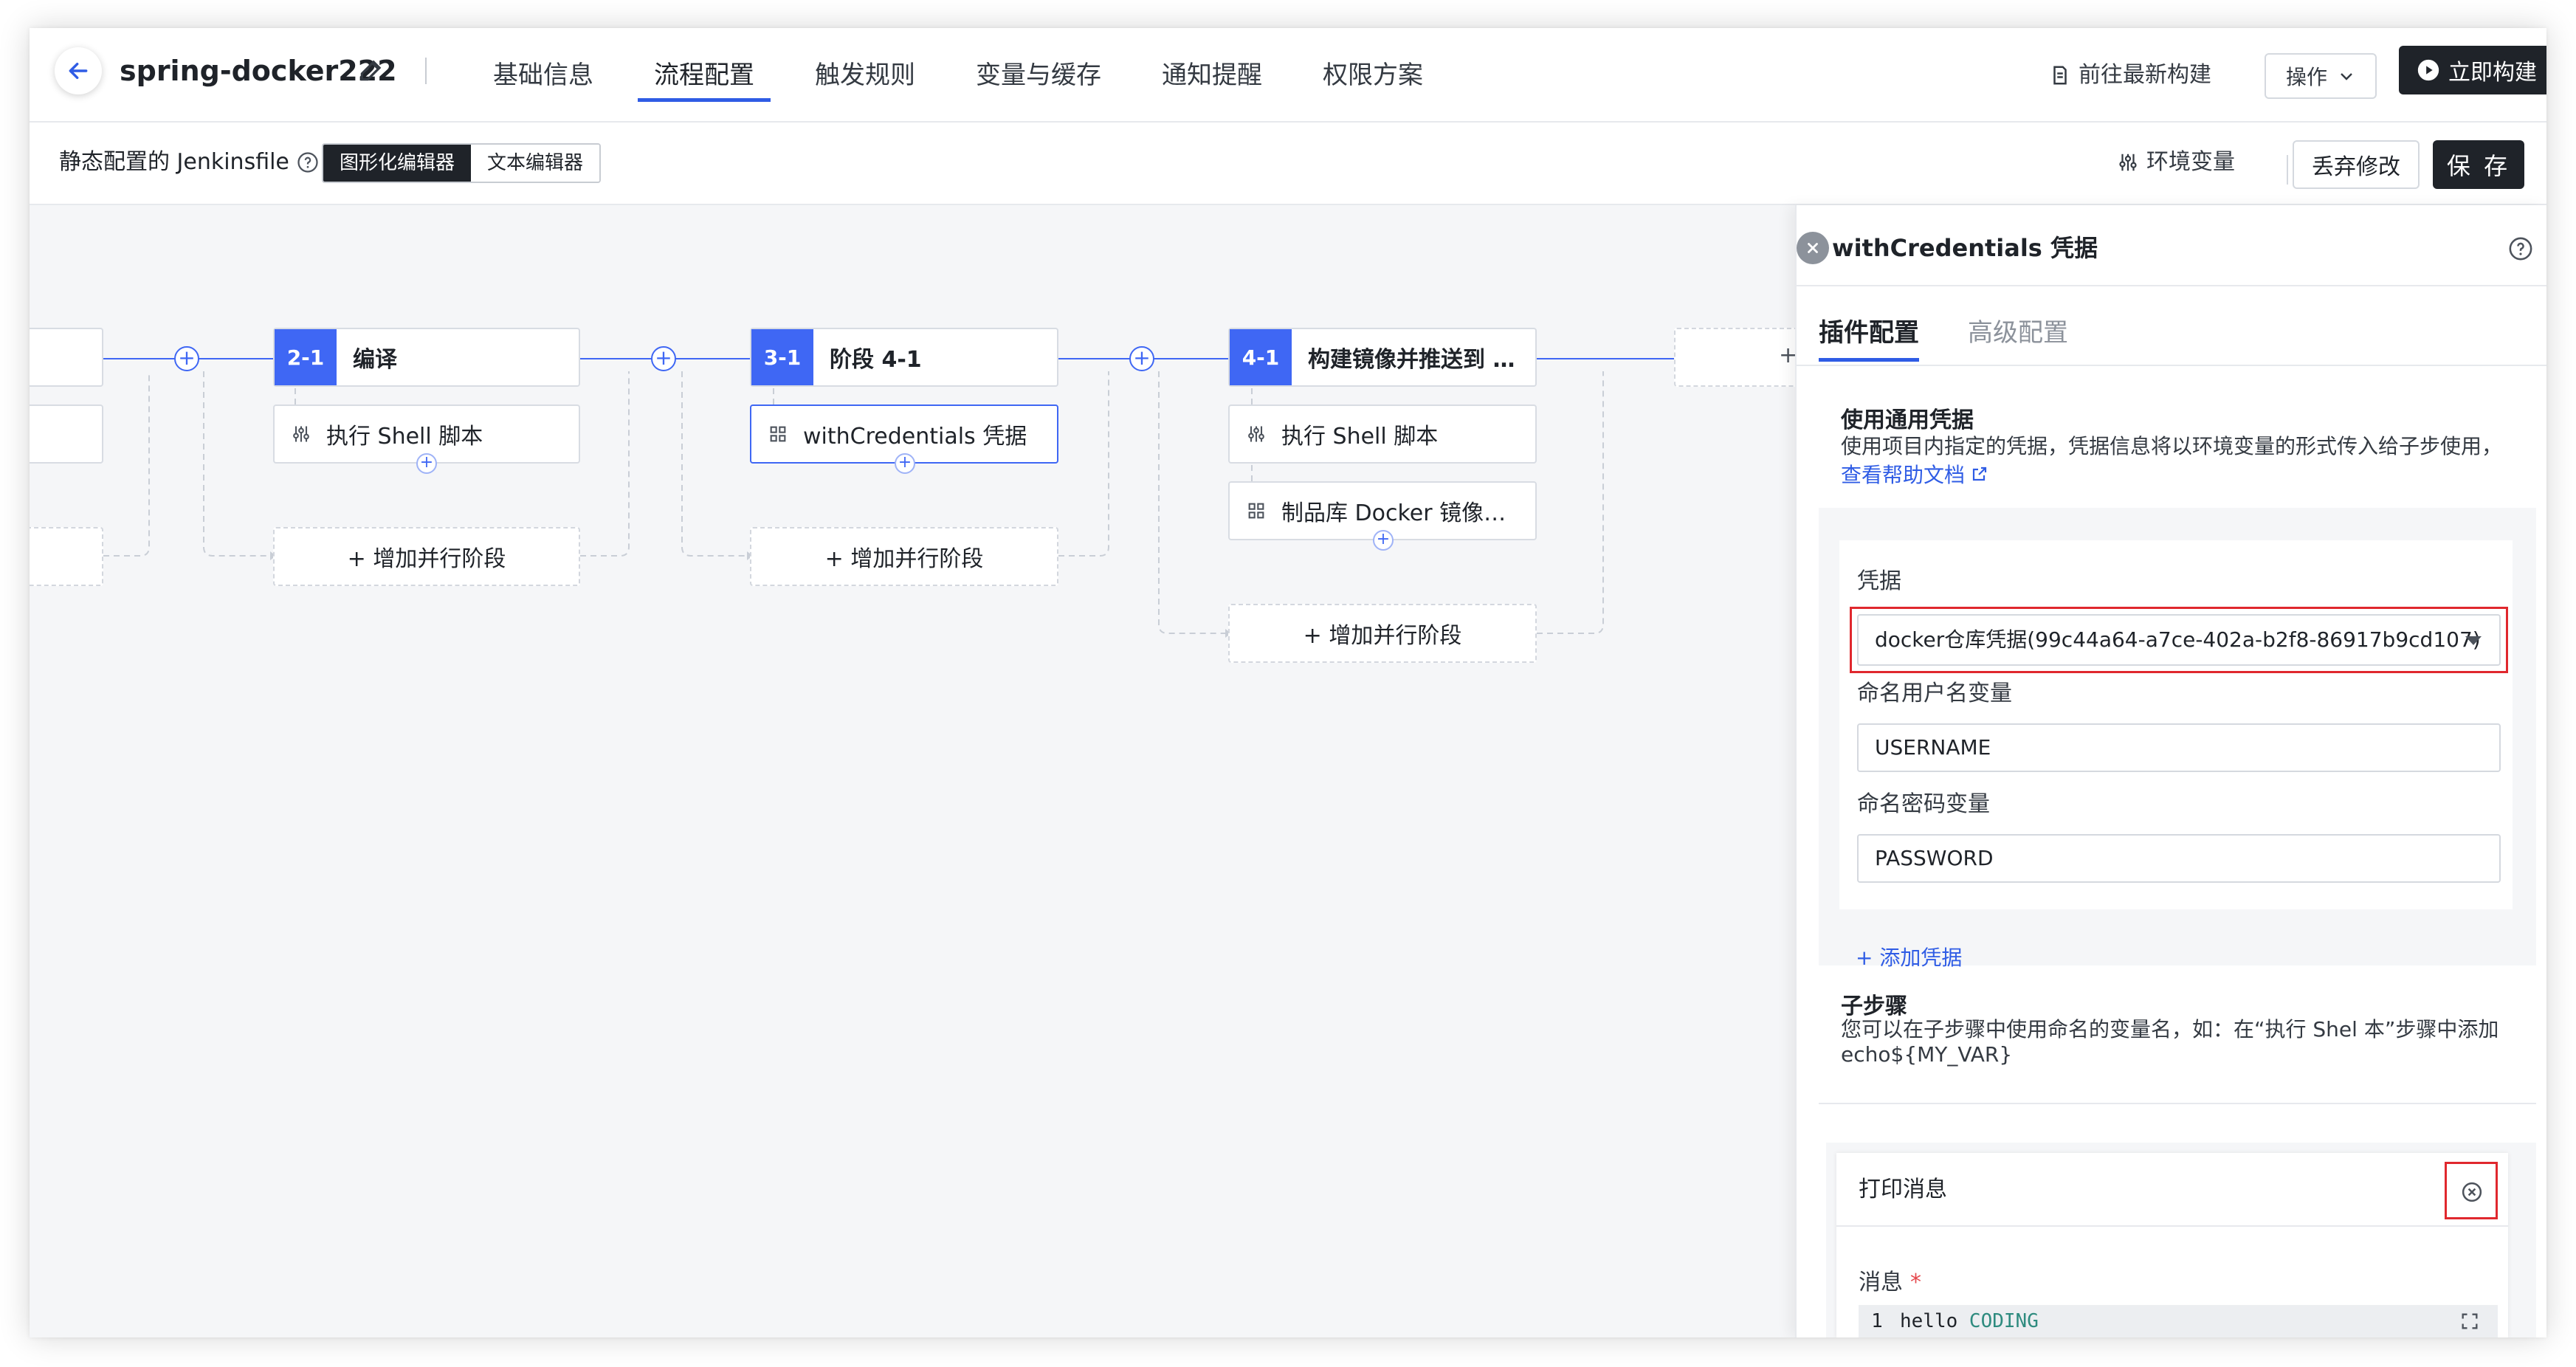 This screenshot has height=1367, width=2576. Describe the element at coordinates (1980, 474) in the screenshot. I see `external-link-icon` at that location.